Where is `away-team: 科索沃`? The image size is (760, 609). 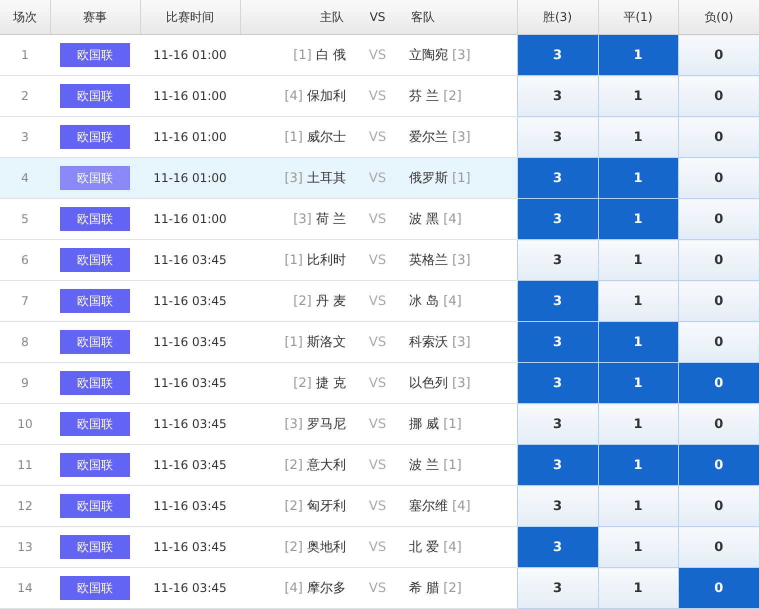
away-team: 科索沃 is located at coordinates (428, 342).